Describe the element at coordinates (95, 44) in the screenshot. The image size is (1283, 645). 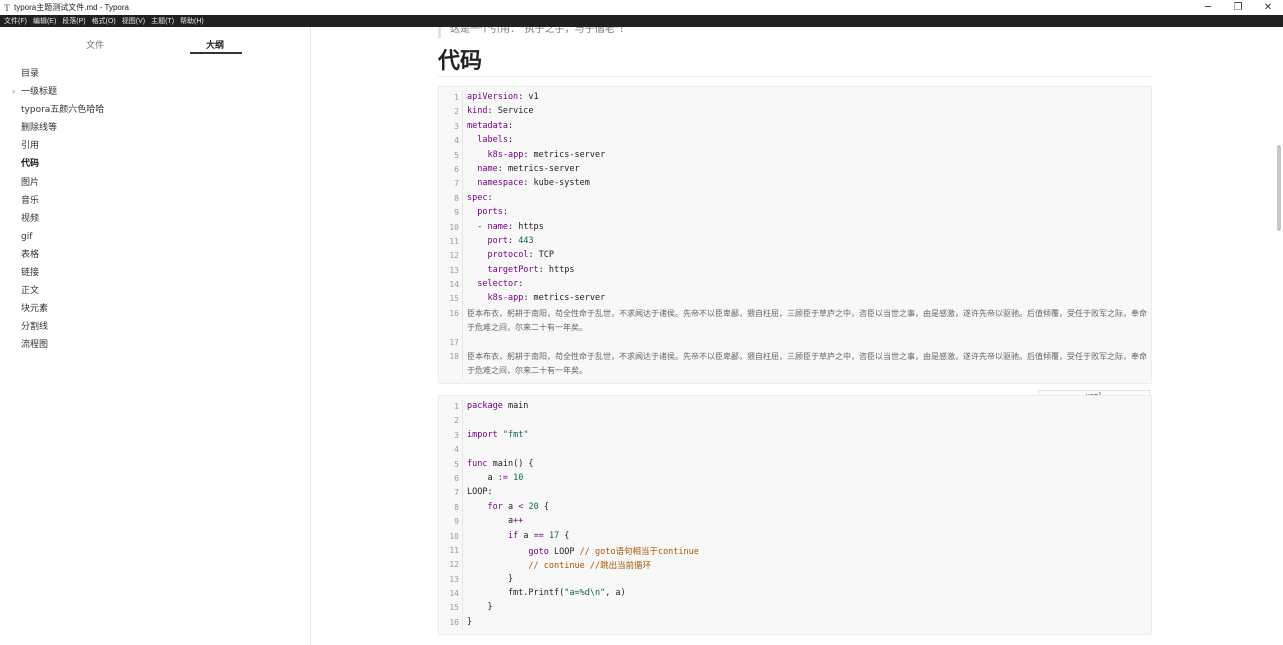
I see `tab-files: 文件` at that location.